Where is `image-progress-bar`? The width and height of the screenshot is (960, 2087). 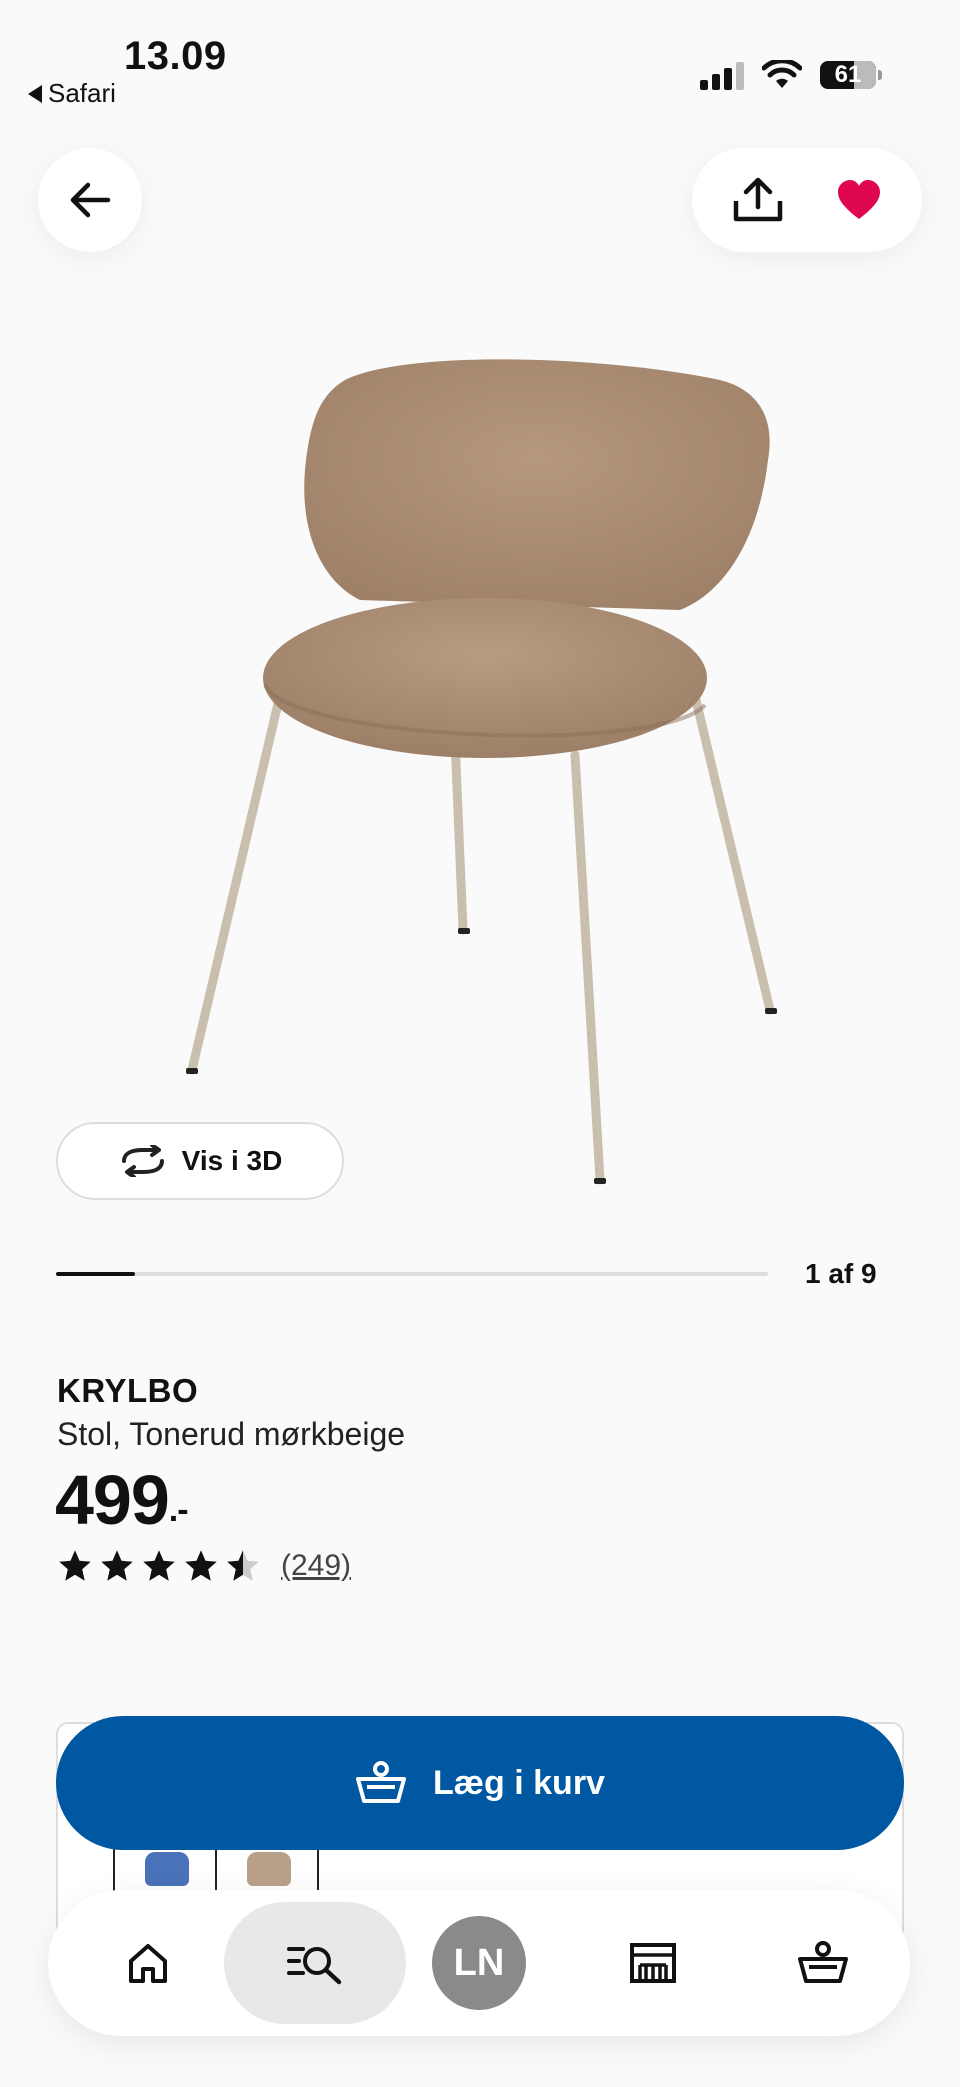
image-progress-bar is located at coordinates (412, 1274).